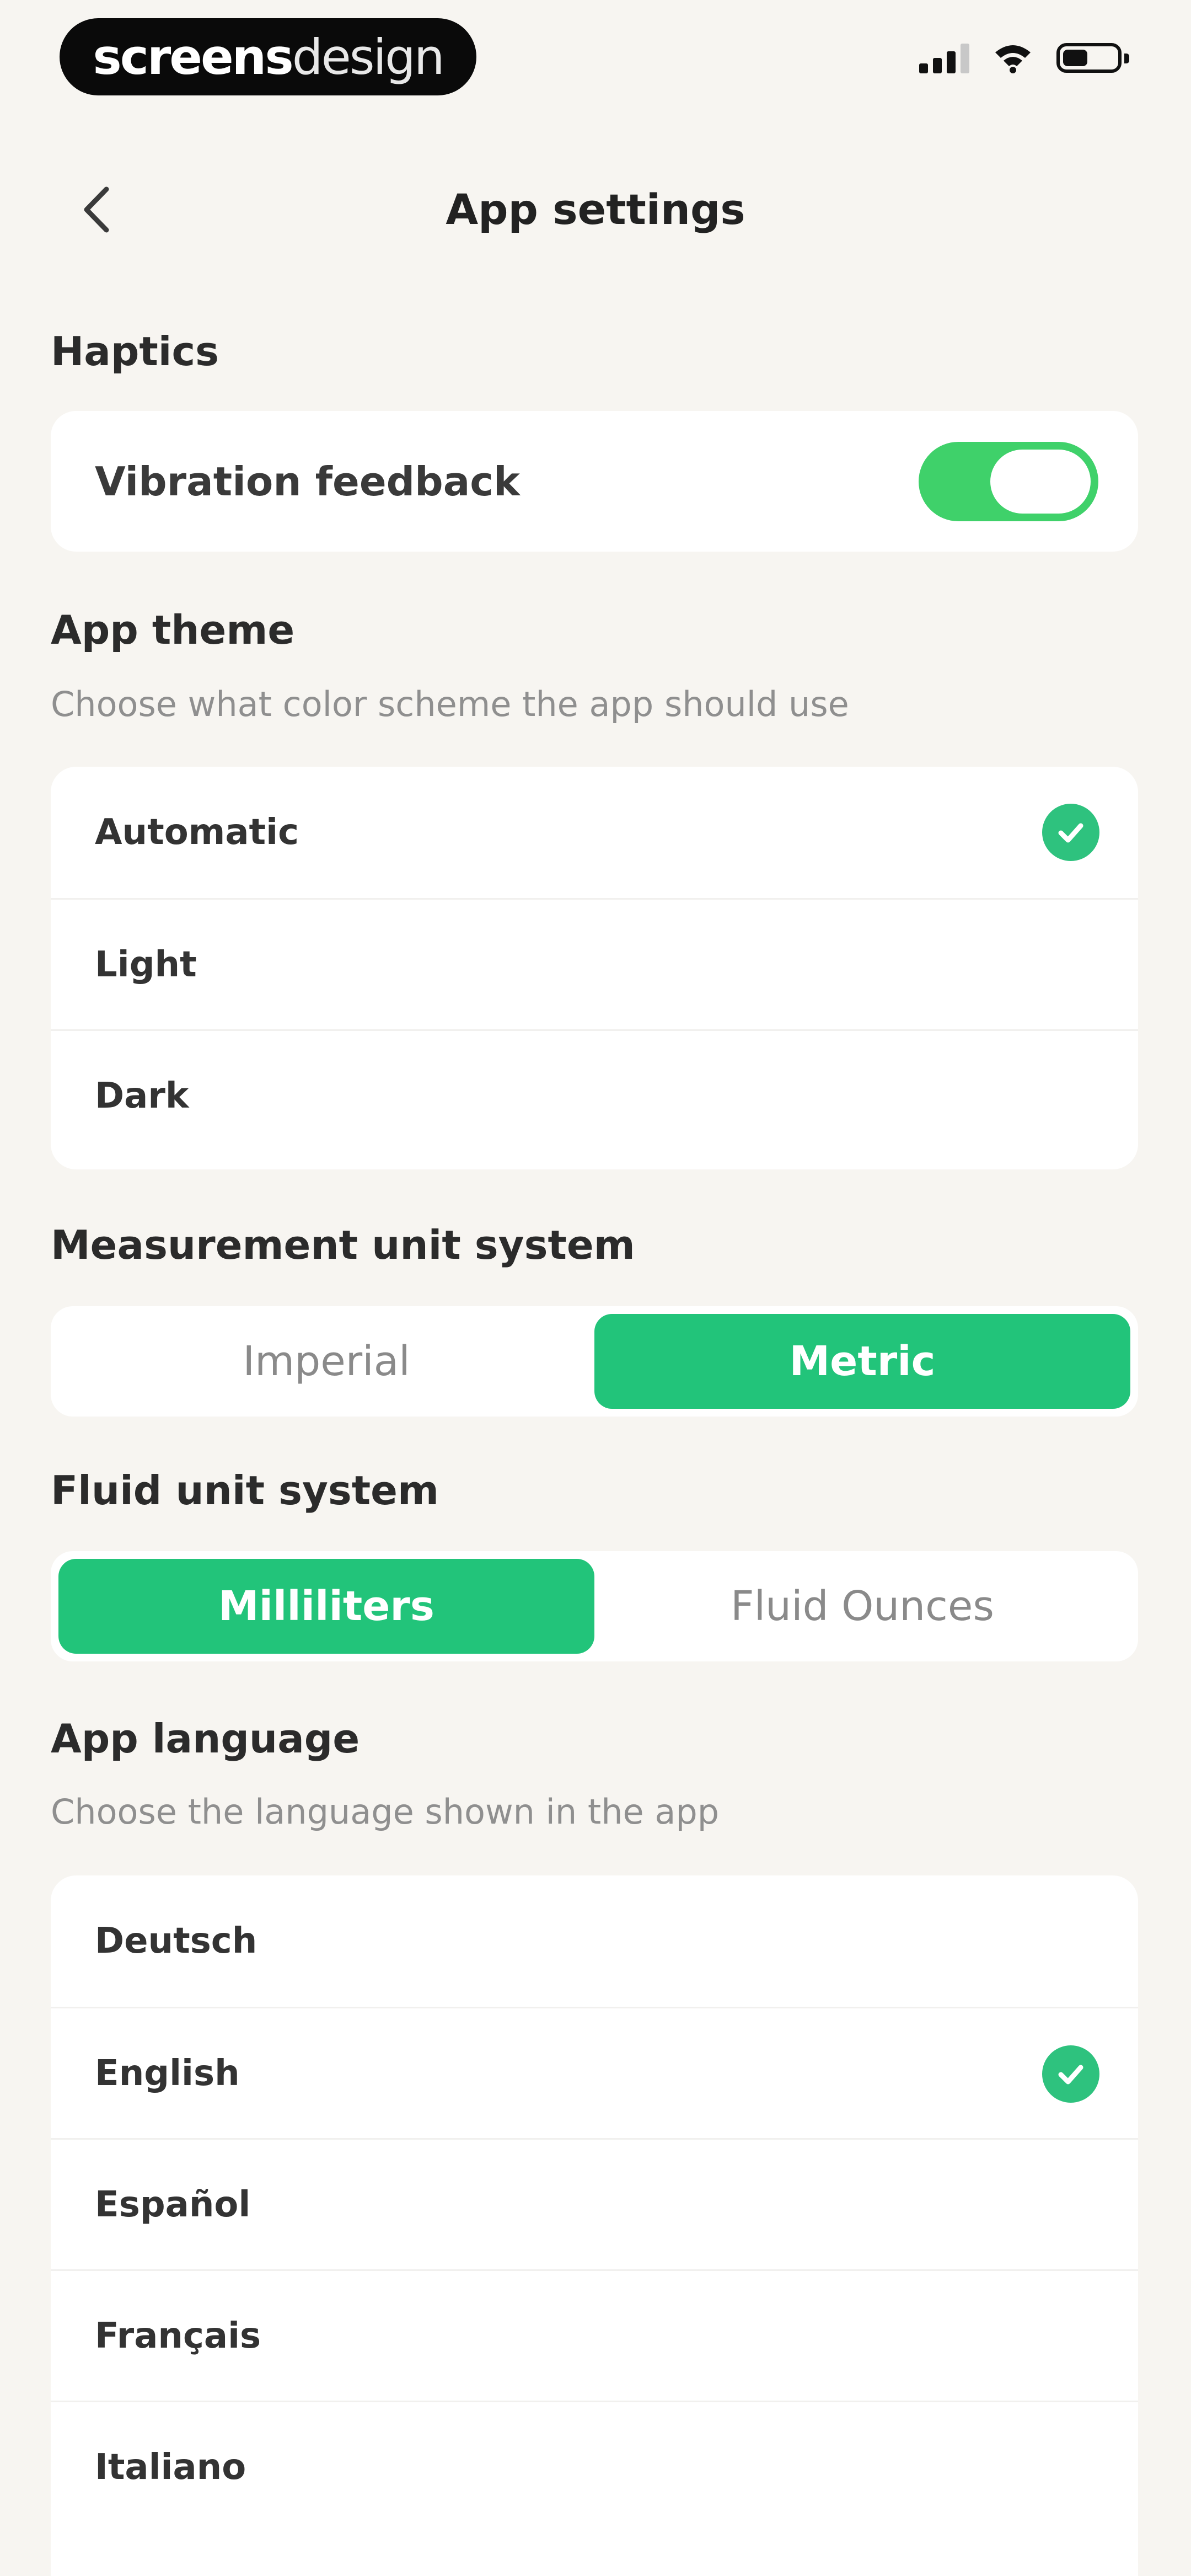  What do you see at coordinates (343, 1245) in the screenshot?
I see `measurement-section-title: Measurement unit system` at bounding box center [343, 1245].